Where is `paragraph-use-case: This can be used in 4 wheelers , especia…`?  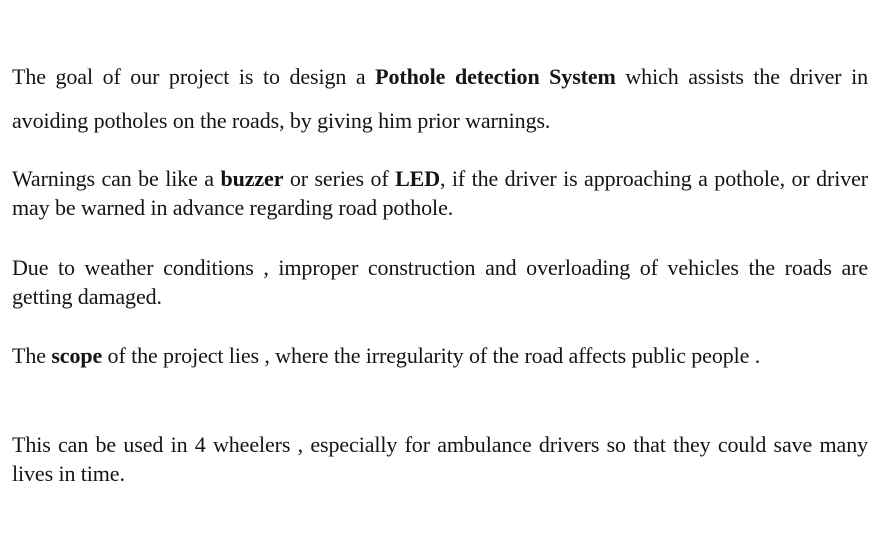 paragraph-use-case: This can be used in 4 wheelers , especia… is located at coordinates (440, 459).